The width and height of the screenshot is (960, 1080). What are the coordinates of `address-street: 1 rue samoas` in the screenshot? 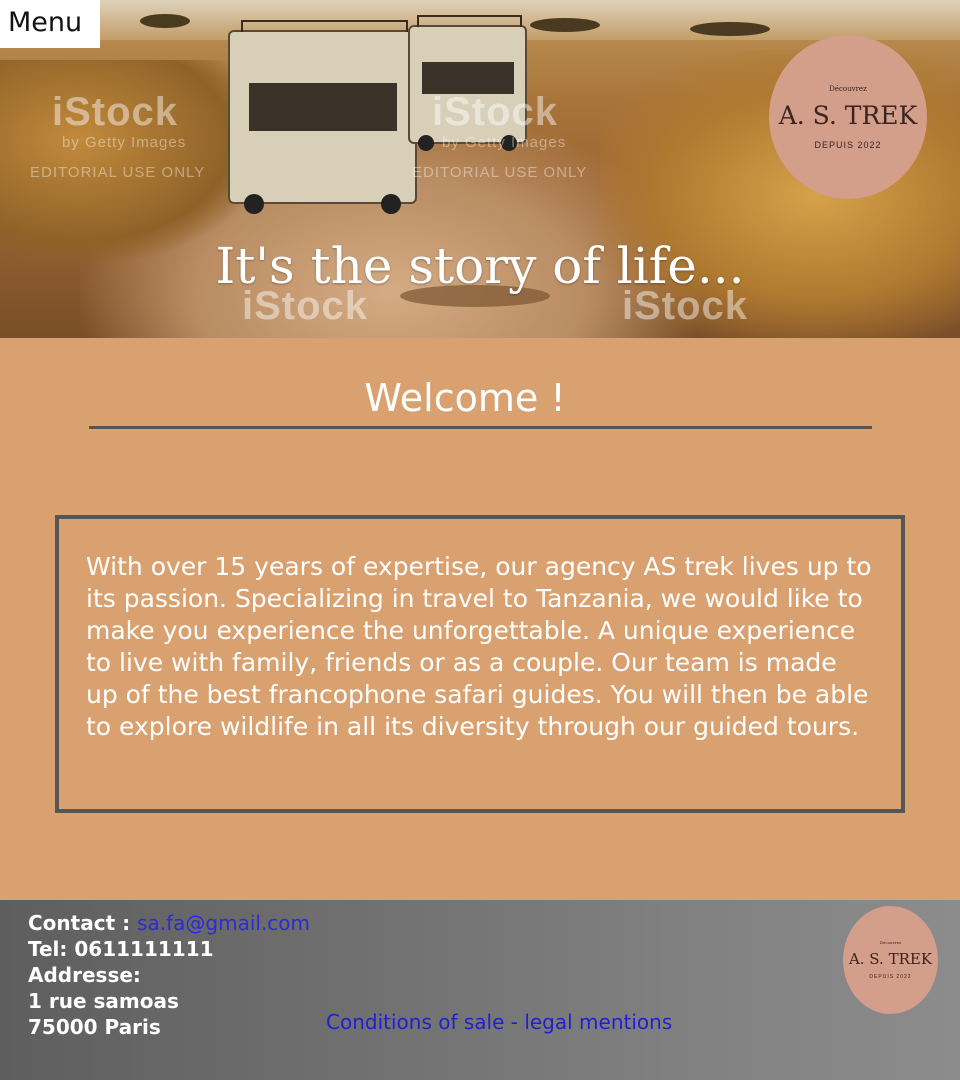 It's located at (103, 1001).